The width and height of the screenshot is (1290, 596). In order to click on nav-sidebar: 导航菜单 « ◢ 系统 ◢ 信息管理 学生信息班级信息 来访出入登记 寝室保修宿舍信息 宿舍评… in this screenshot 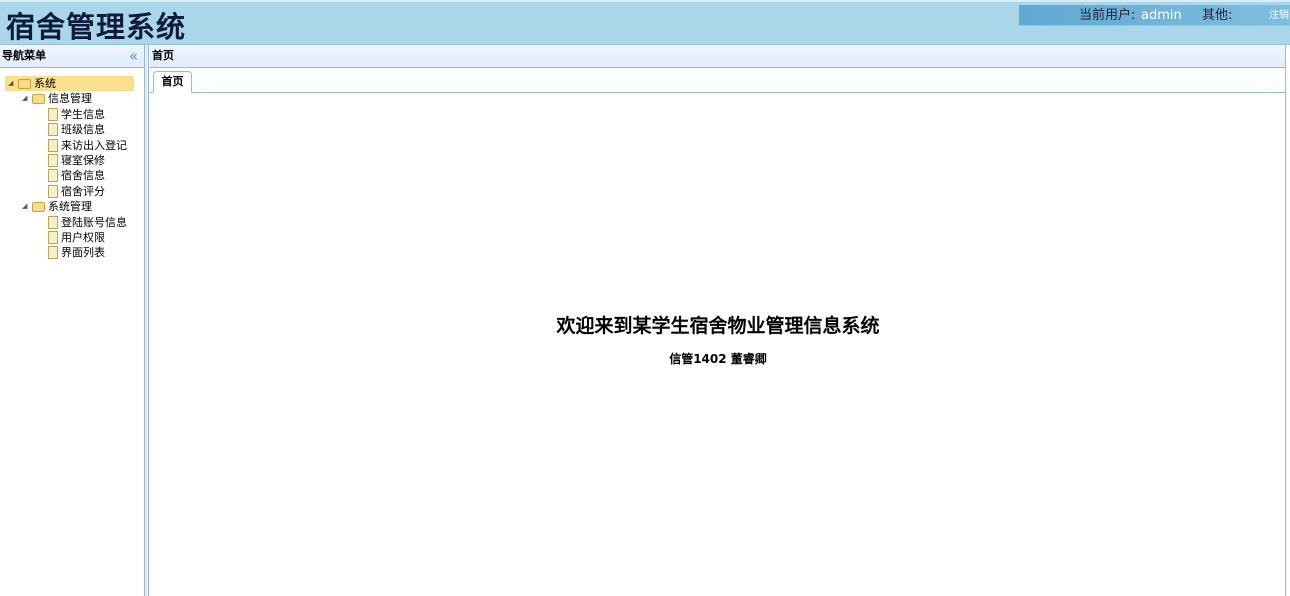, I will do `click(72, 320)`.